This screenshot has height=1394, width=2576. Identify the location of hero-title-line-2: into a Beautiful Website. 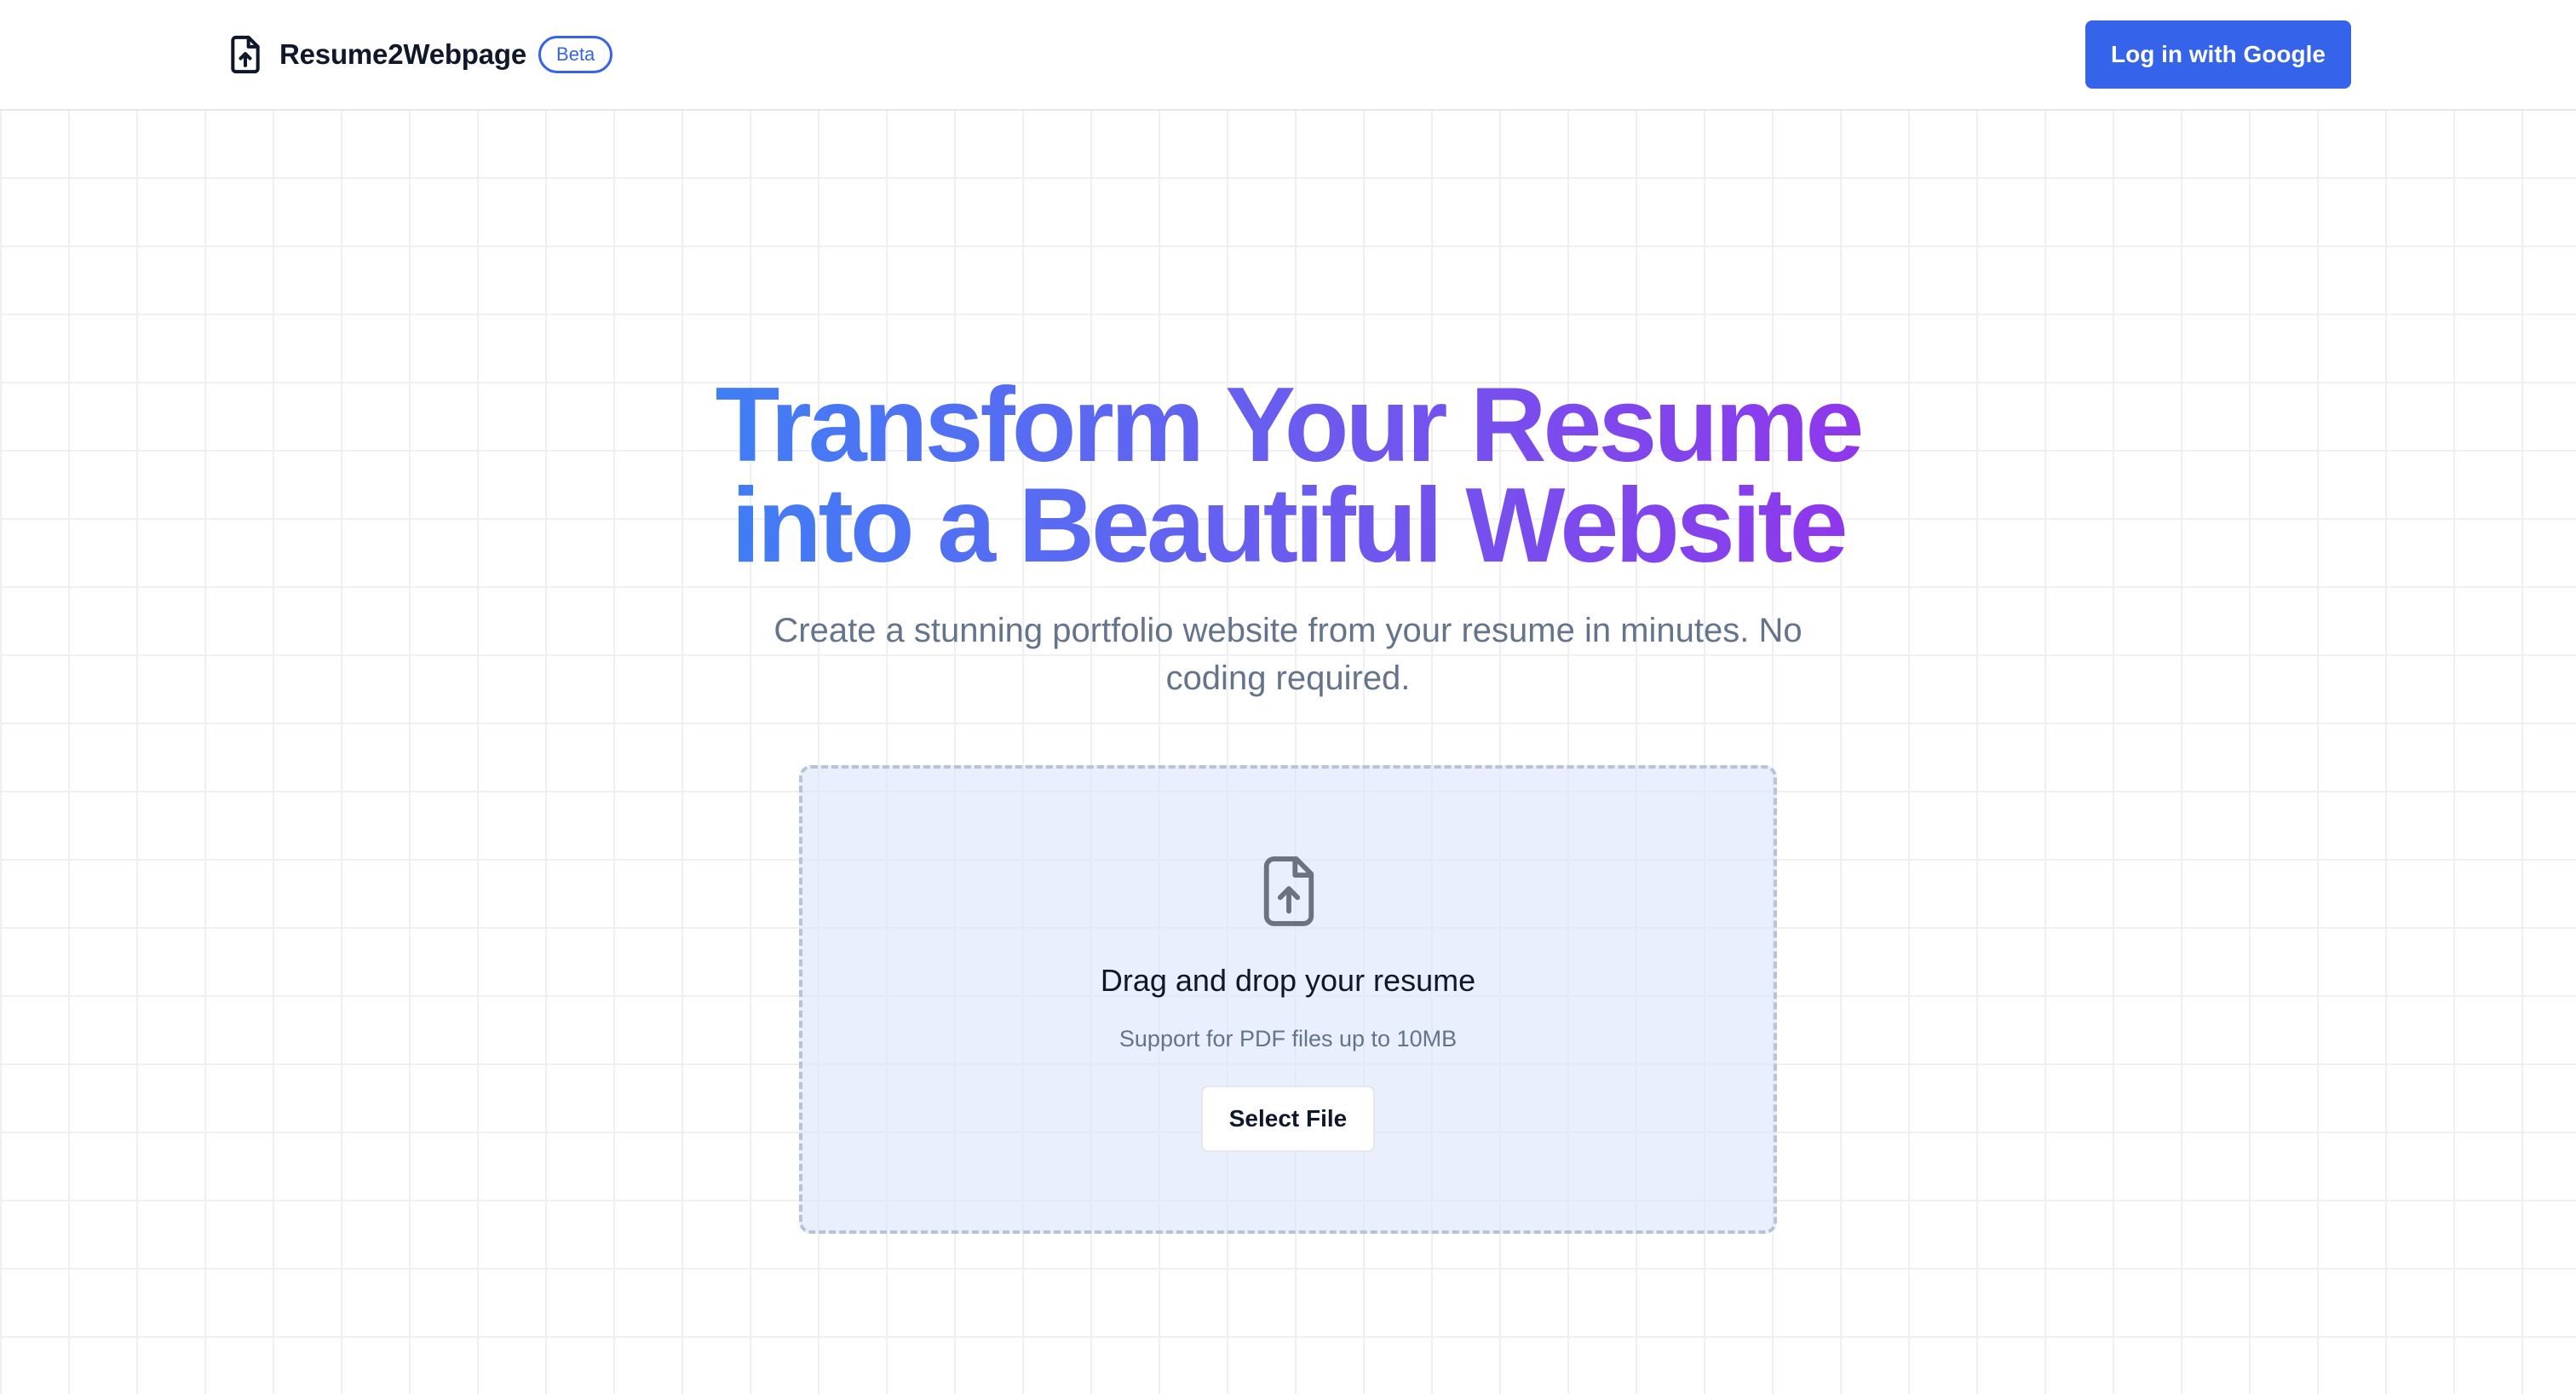
(1288, 526).